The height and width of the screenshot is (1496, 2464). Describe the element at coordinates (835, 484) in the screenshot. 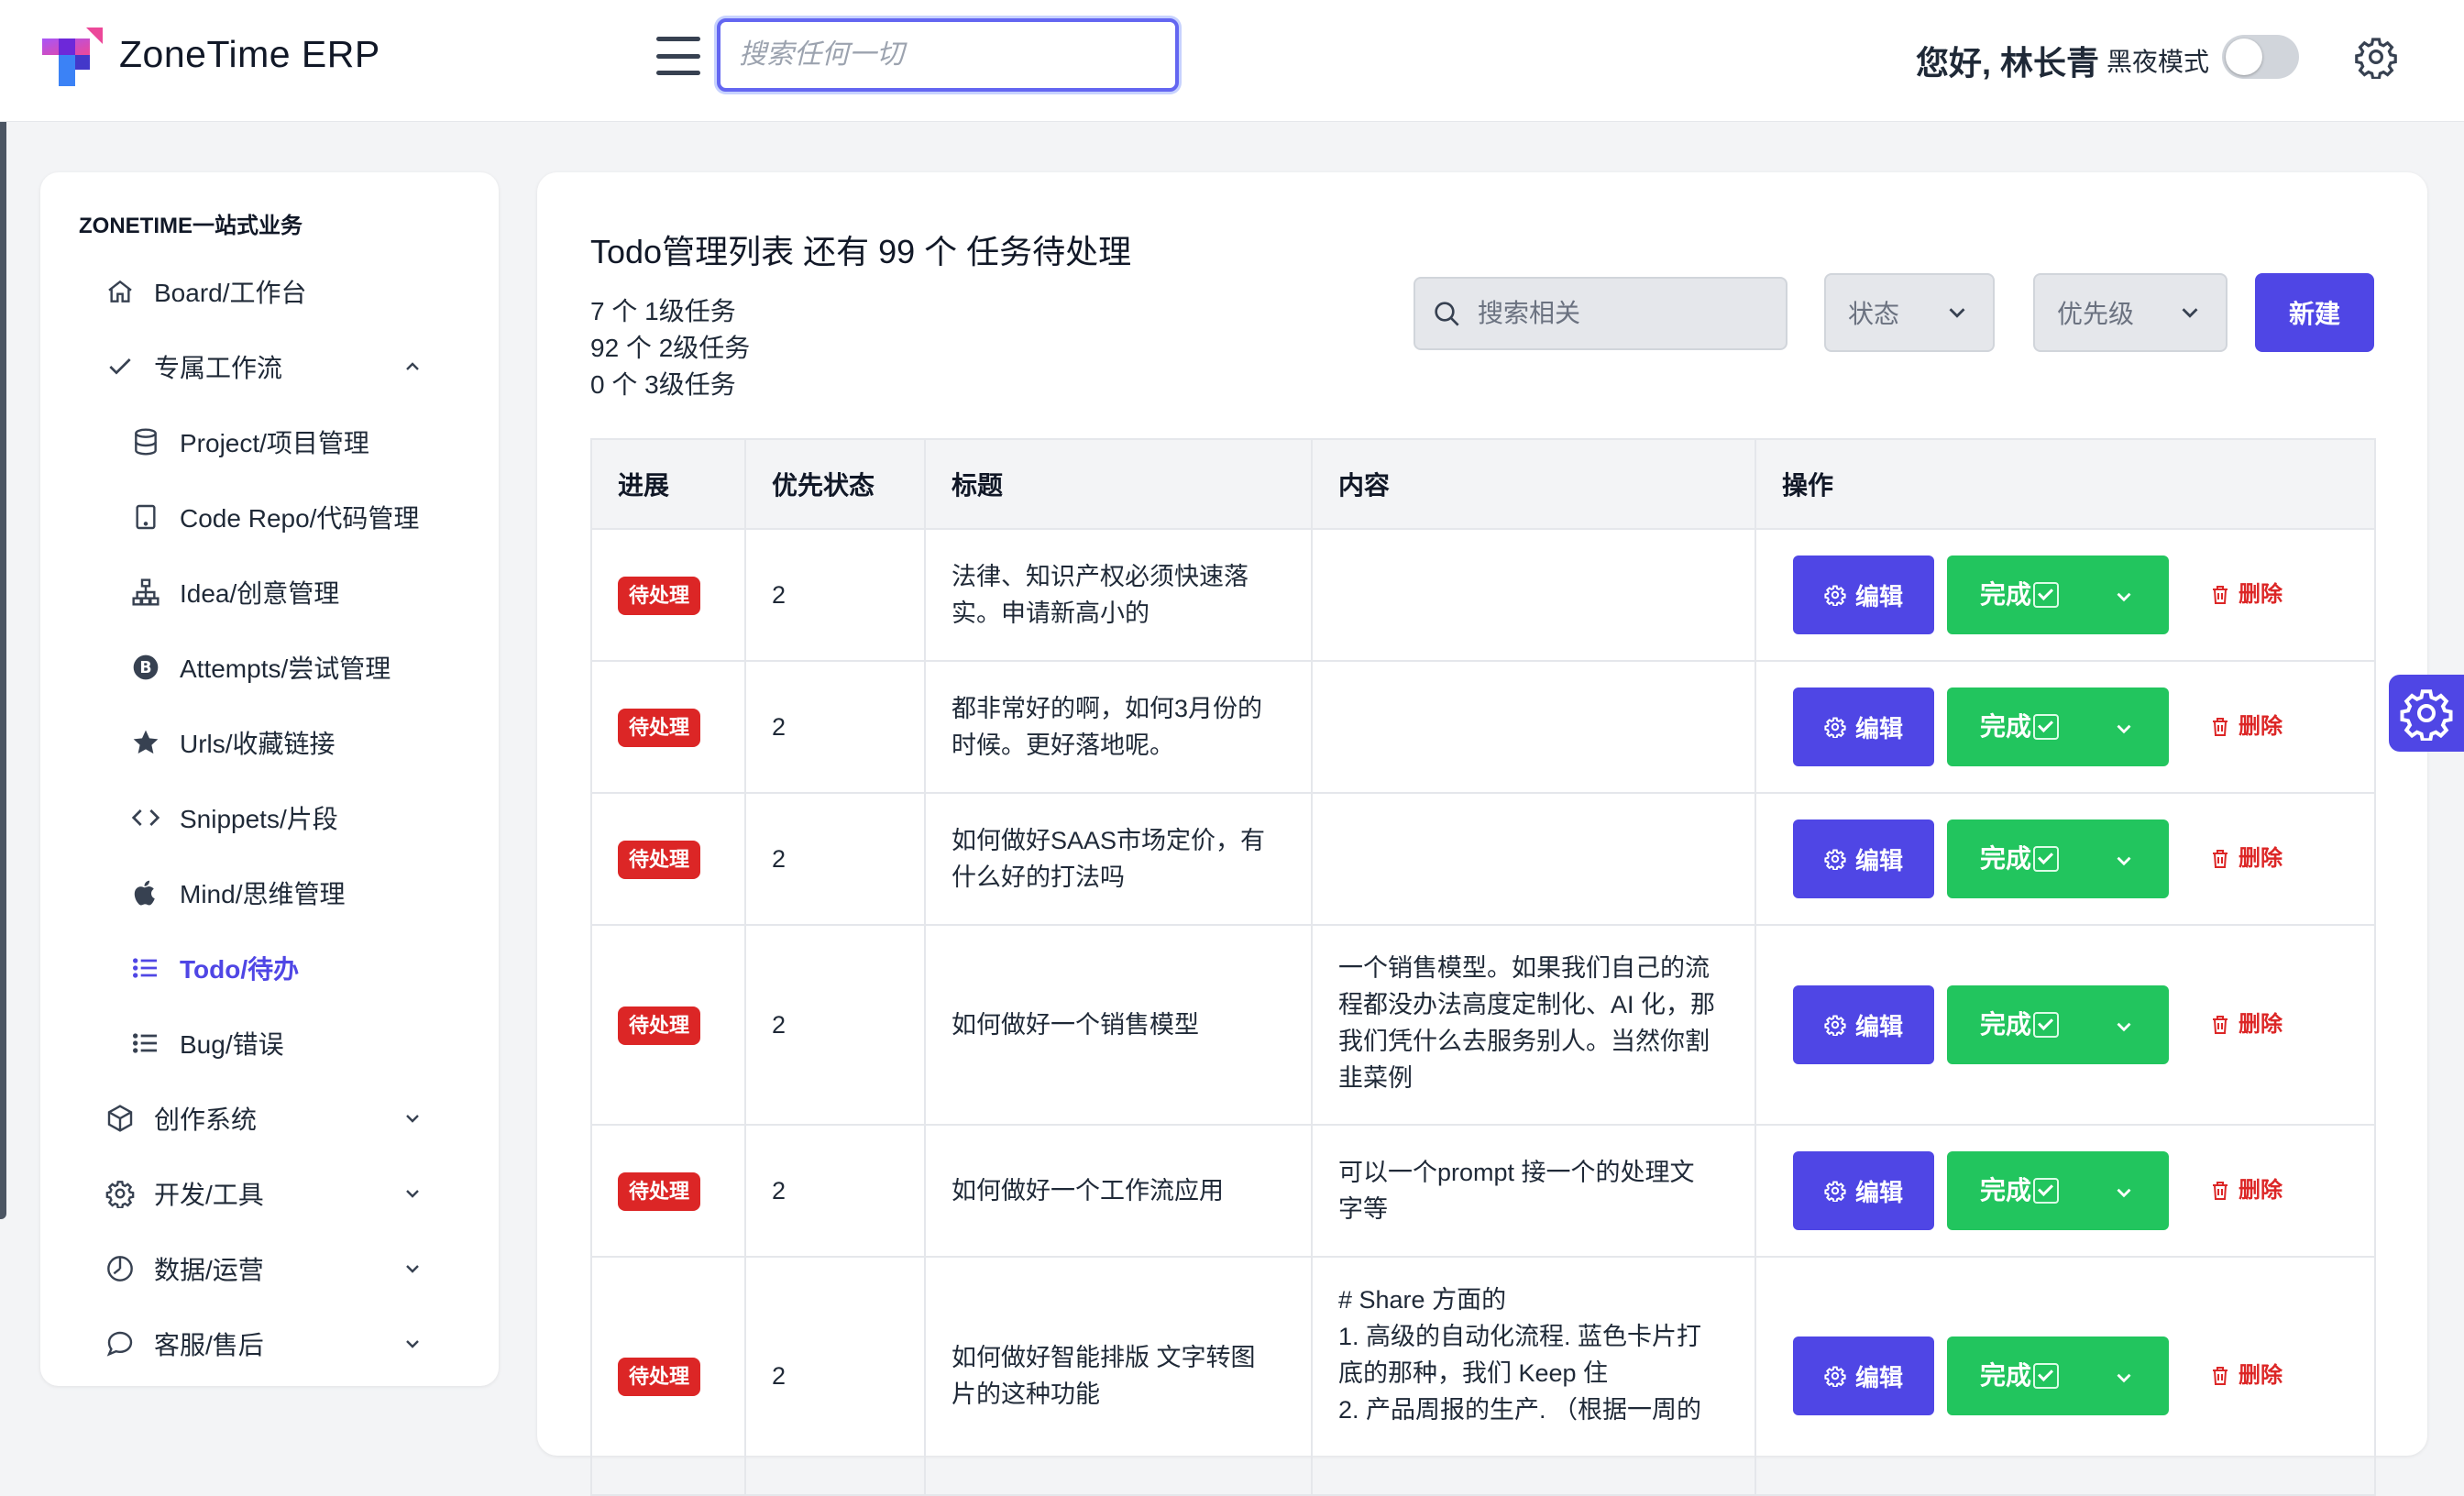

I see `column-header-priority: 优先状态` at that location.